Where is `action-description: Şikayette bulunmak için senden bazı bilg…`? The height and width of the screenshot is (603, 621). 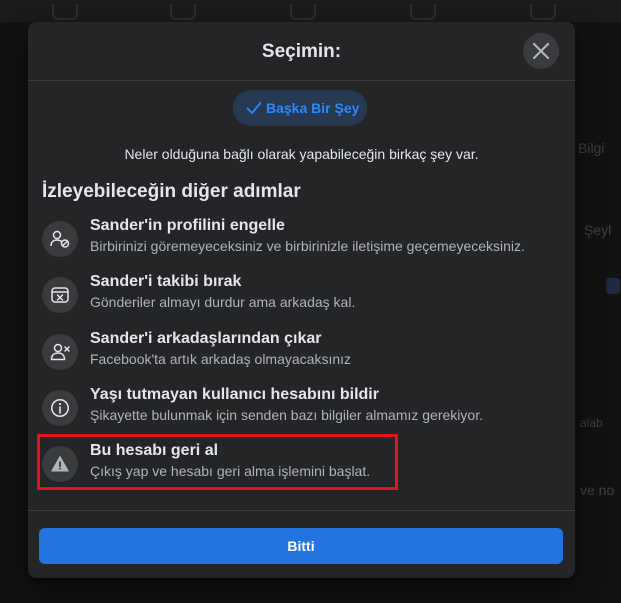 action-description: Şikayette bulunmak için senden bazı bilg… is located at coordinates (286, 415).